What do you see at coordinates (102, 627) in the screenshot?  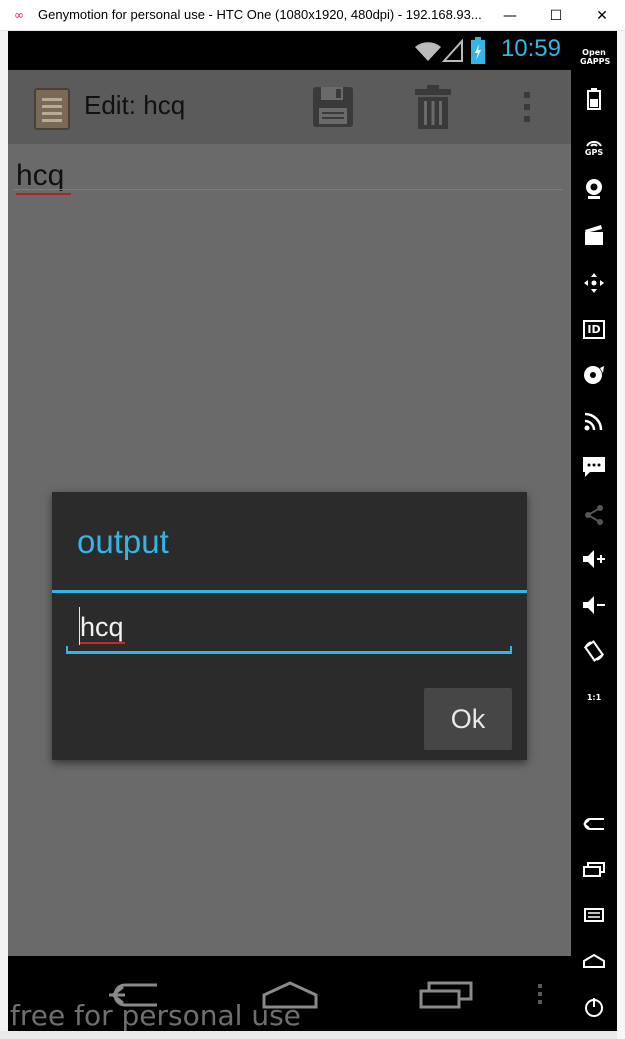 I see `dialog-input-value: hcq` at bounding box center [102, 627].